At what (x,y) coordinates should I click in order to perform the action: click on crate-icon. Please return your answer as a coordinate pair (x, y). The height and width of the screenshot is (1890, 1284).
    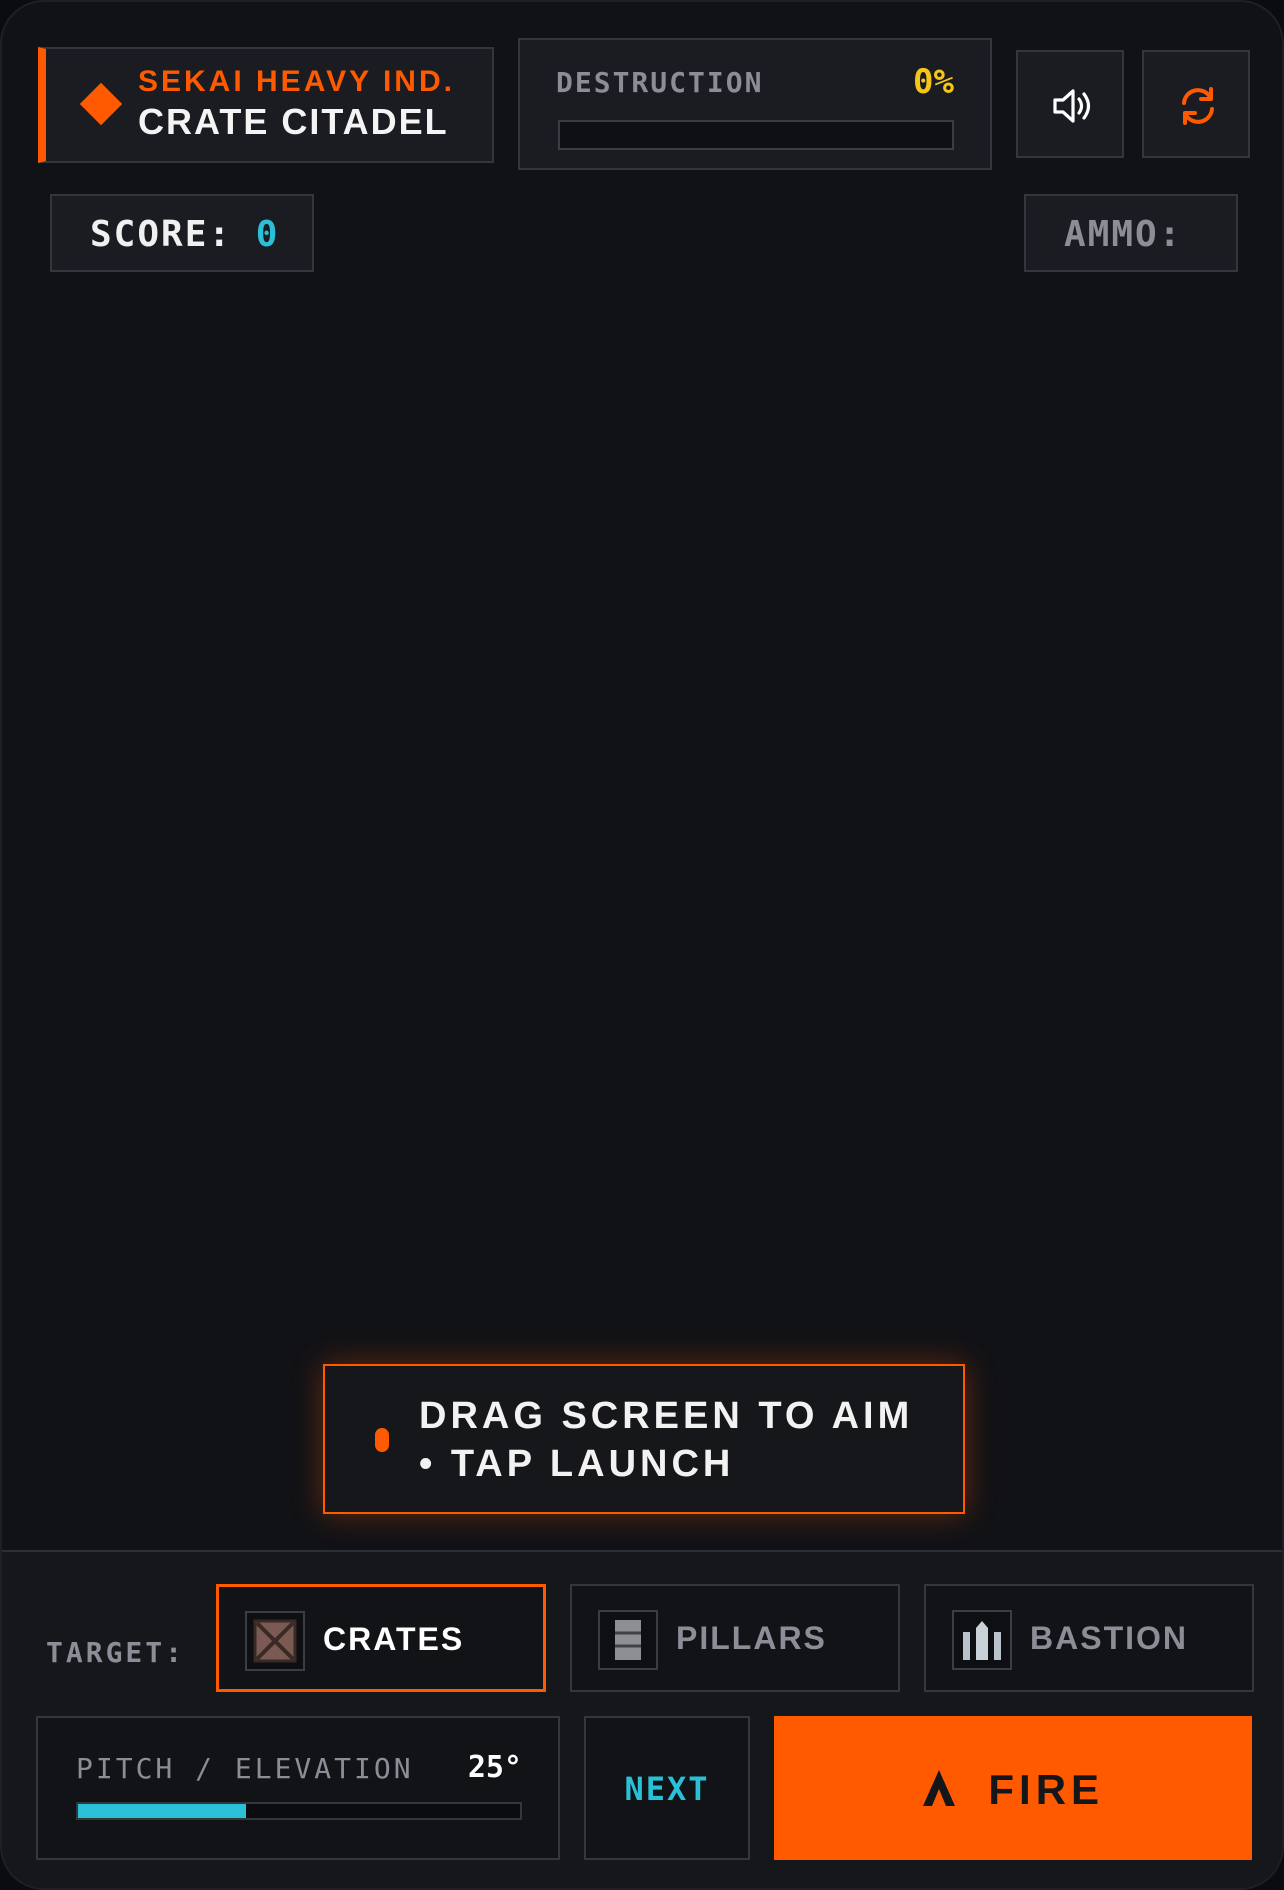
    Looking at the image, I should click on (275, 1641).